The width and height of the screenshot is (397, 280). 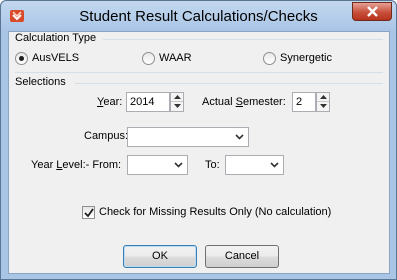 I want to click on semester-down-button, so click(x=323, y=106).